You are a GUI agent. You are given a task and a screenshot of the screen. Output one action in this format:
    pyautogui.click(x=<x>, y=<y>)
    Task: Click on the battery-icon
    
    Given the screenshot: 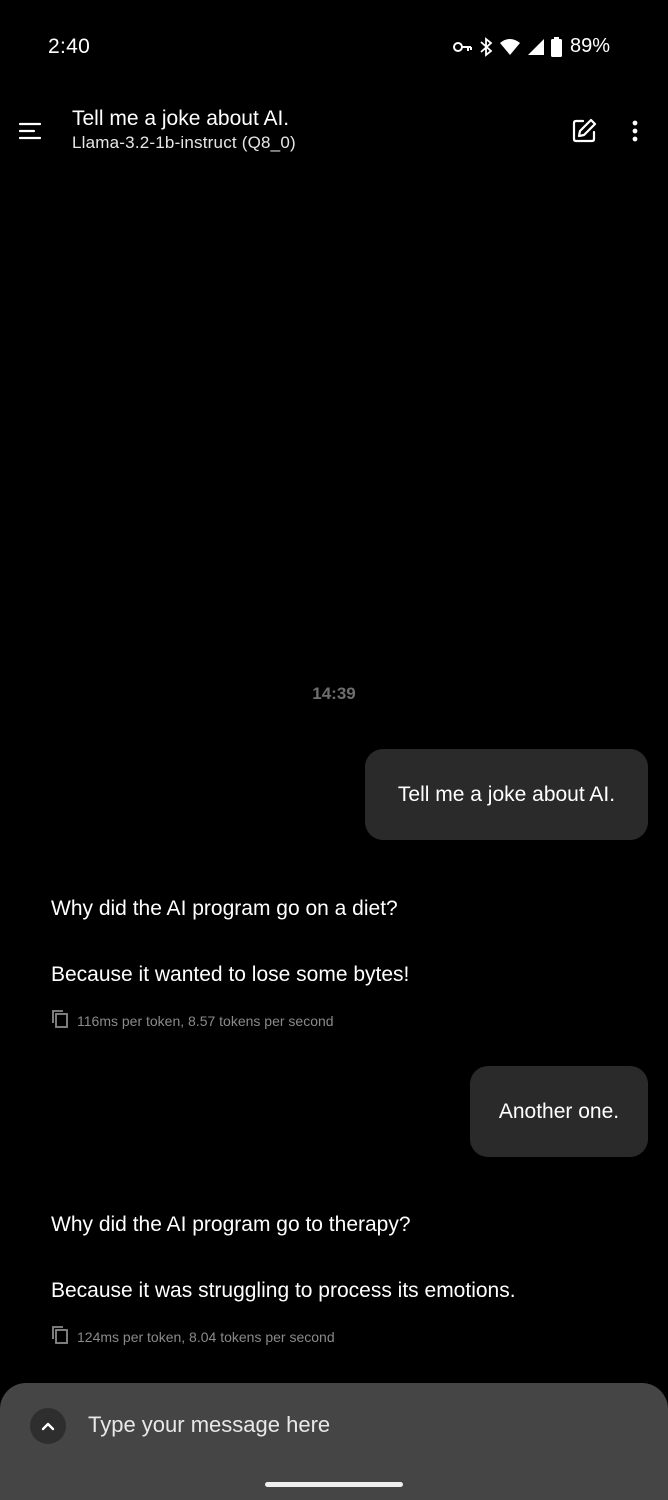 What is the action you would take?
    pyautogui.click(x=556, y=46)
    